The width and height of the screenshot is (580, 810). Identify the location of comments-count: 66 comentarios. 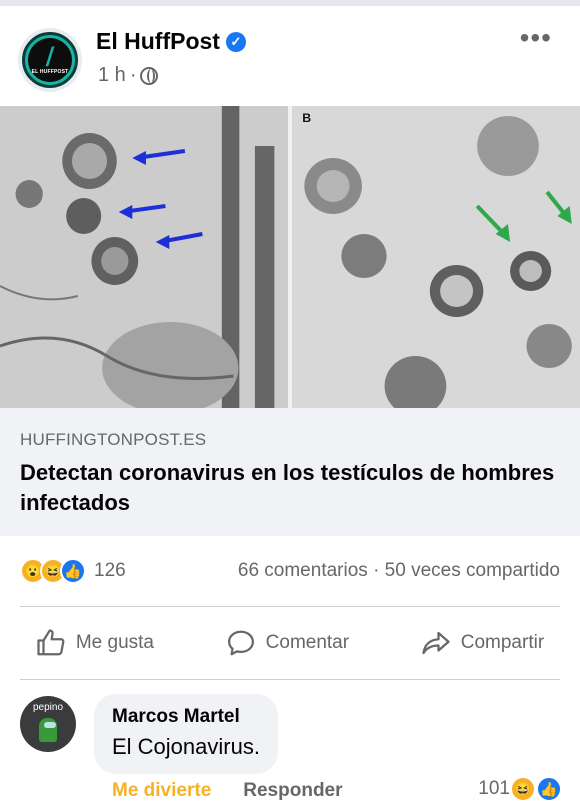
(303, 570).